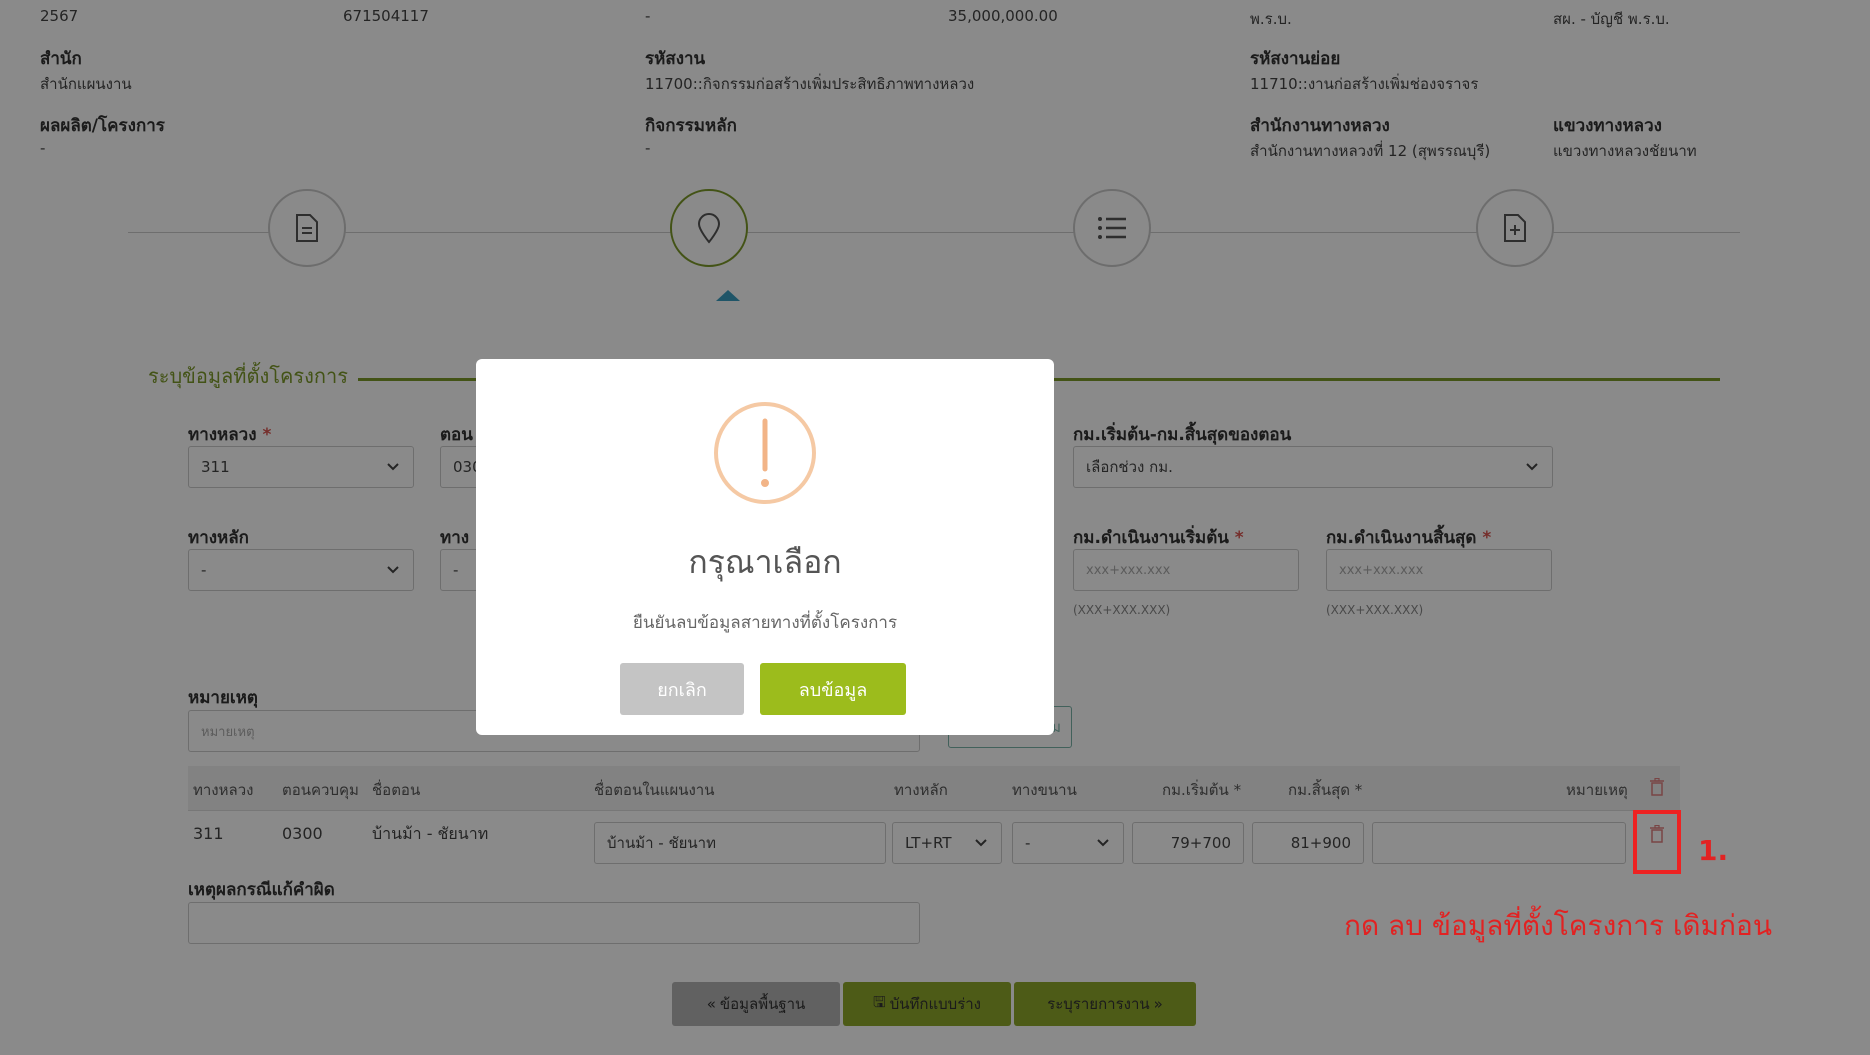 The width and height of the screenshot is (1870, 1055). What do you see at coordinates (682, 689) in the screenshot?
I see `cancel-button: ยกเลิก` at bounding box center [682, 689].